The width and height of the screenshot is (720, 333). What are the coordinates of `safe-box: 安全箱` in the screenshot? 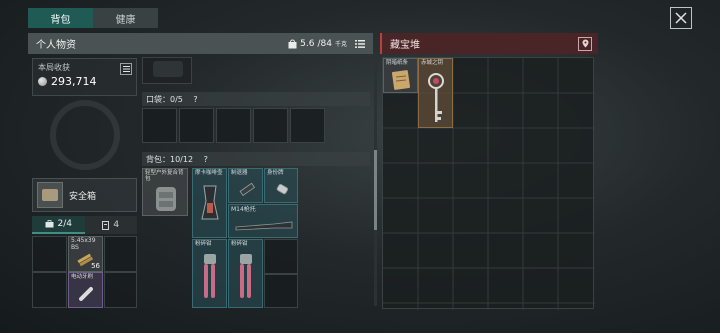 It's located at (84, 195).